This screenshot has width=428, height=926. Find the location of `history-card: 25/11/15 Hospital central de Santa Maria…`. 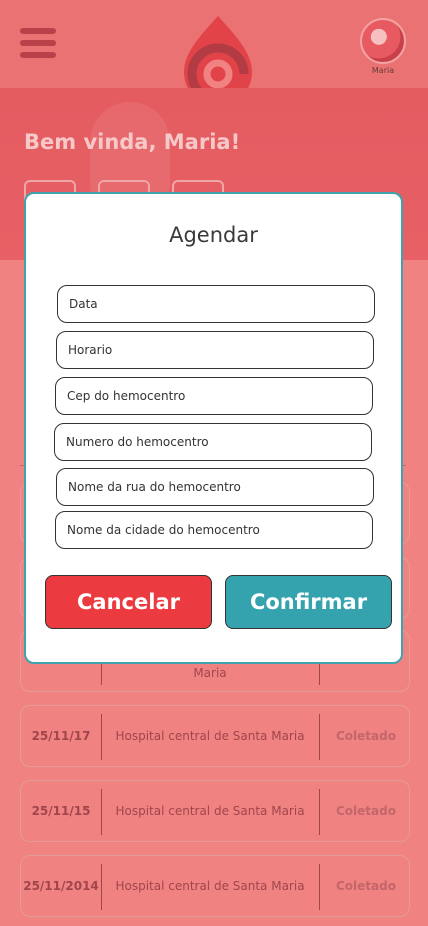

history-card: 25/11/15 Hospital central de Santa Maria… is located at coordinates (215, 811).